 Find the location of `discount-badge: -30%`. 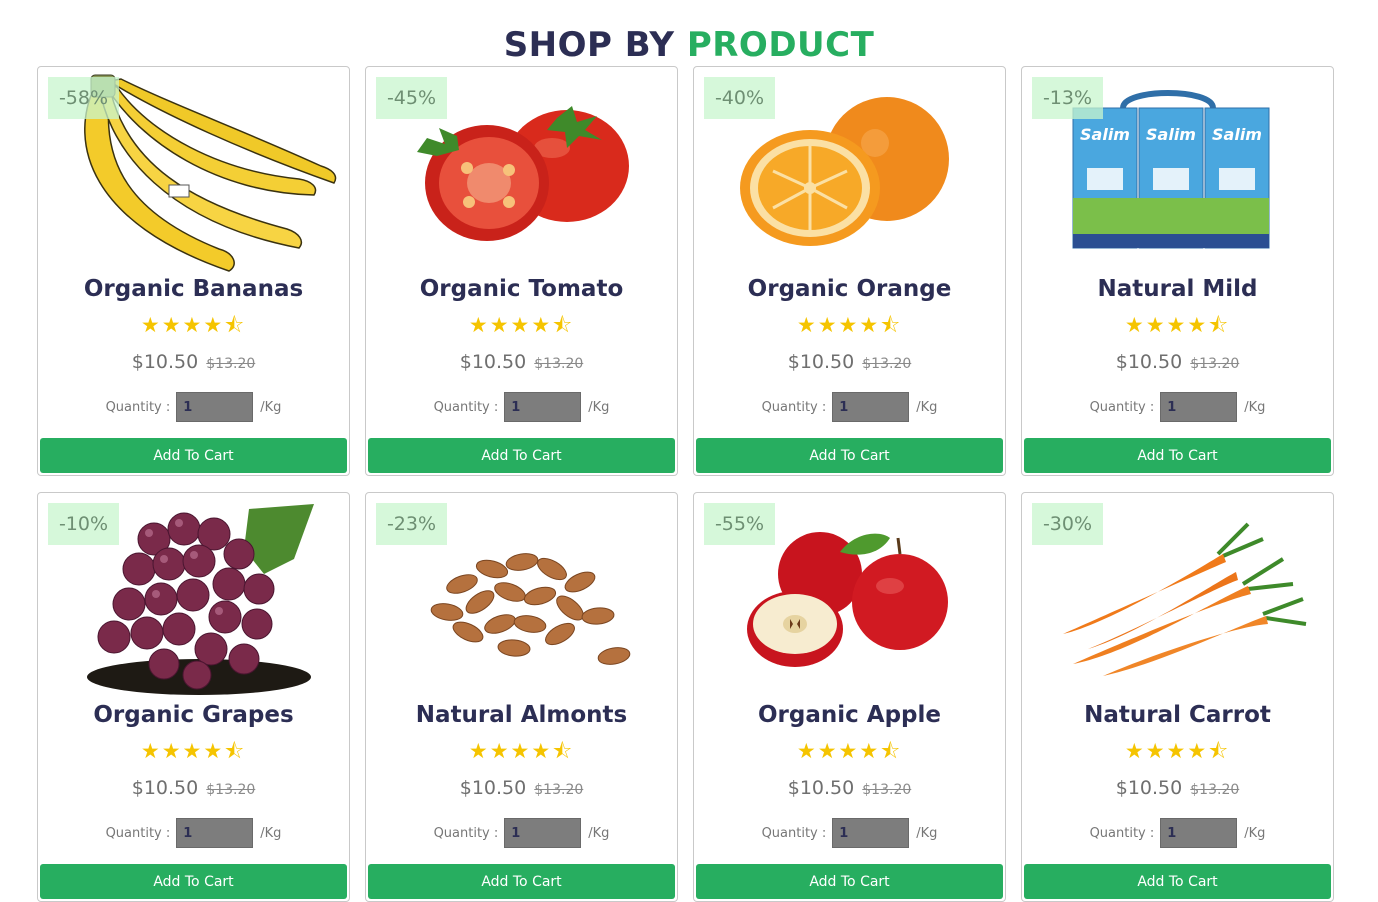

discount-badge: -30% is located at coordinates (1067, 524).